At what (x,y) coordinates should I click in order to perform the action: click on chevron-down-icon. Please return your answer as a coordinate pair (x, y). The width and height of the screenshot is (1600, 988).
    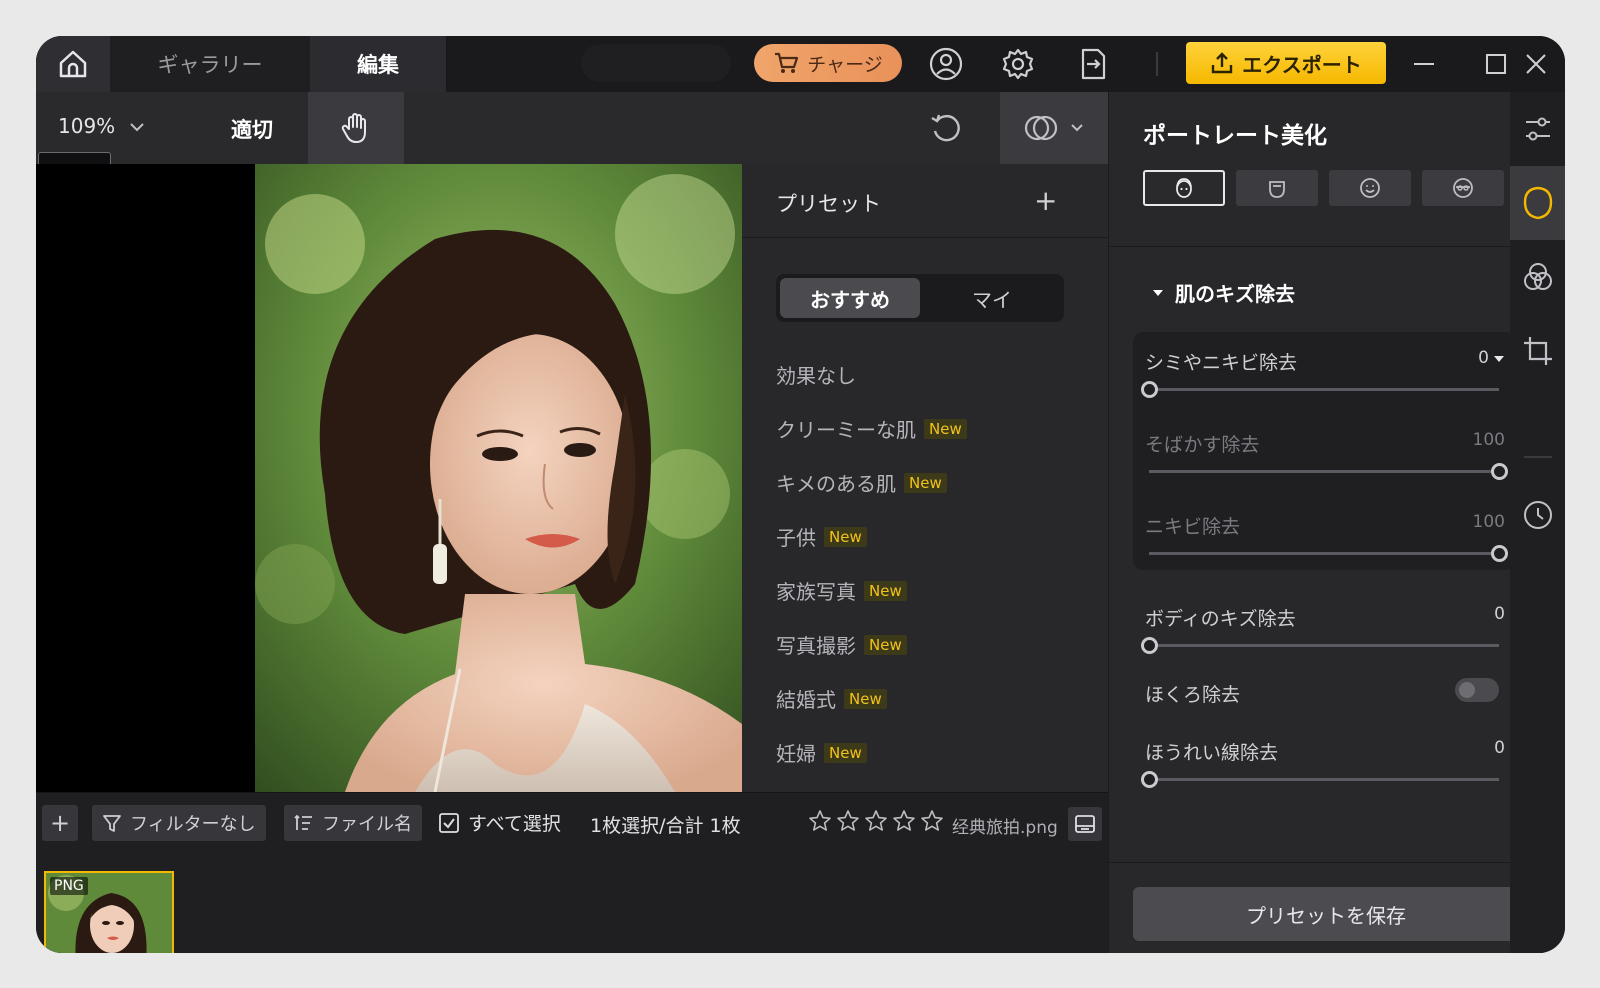
    Looking at the image, I should click on (137, 127).